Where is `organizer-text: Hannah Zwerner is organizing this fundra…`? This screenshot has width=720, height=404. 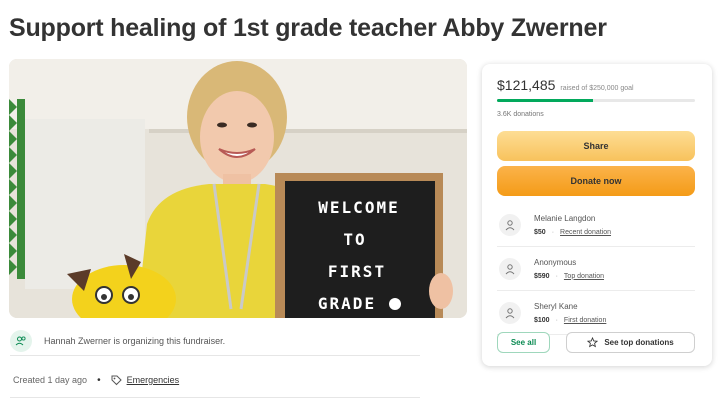 organizer-text: Hannah Zwerner is organizing this fundra… is located at coordinates (135, 340).